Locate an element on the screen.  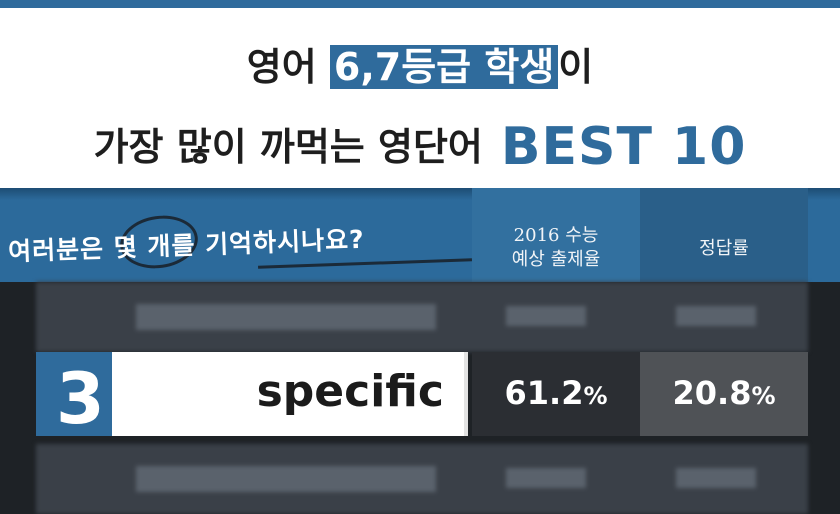
best-ten-label: BEST 10 is located at coordinates (623, 147).